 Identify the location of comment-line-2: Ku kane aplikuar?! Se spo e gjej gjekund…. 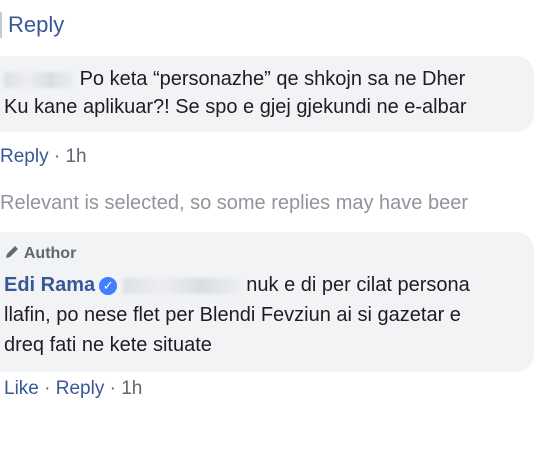
(235, 107).